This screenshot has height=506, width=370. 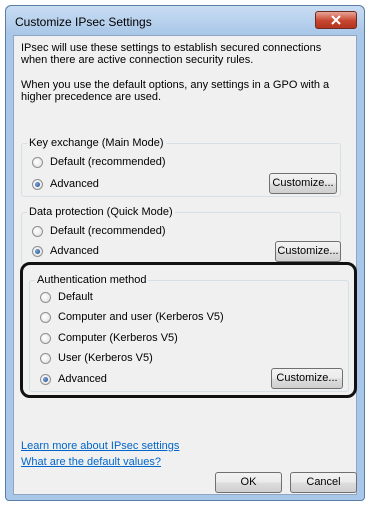 I want to click on learn-more-link: Learn more about IPsec settings, so click(x=100, y=446).